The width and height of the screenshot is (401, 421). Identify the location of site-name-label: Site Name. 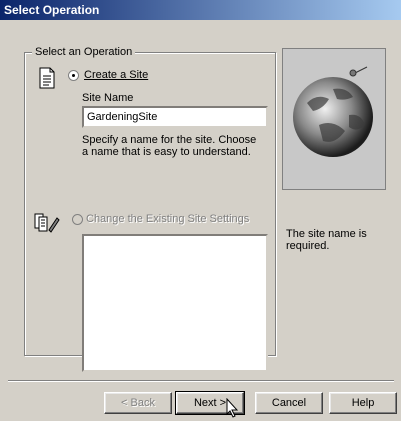
(108, 98).